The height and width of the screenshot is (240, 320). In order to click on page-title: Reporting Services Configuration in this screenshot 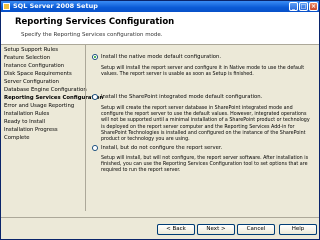, I will do `click(95, 22)`.